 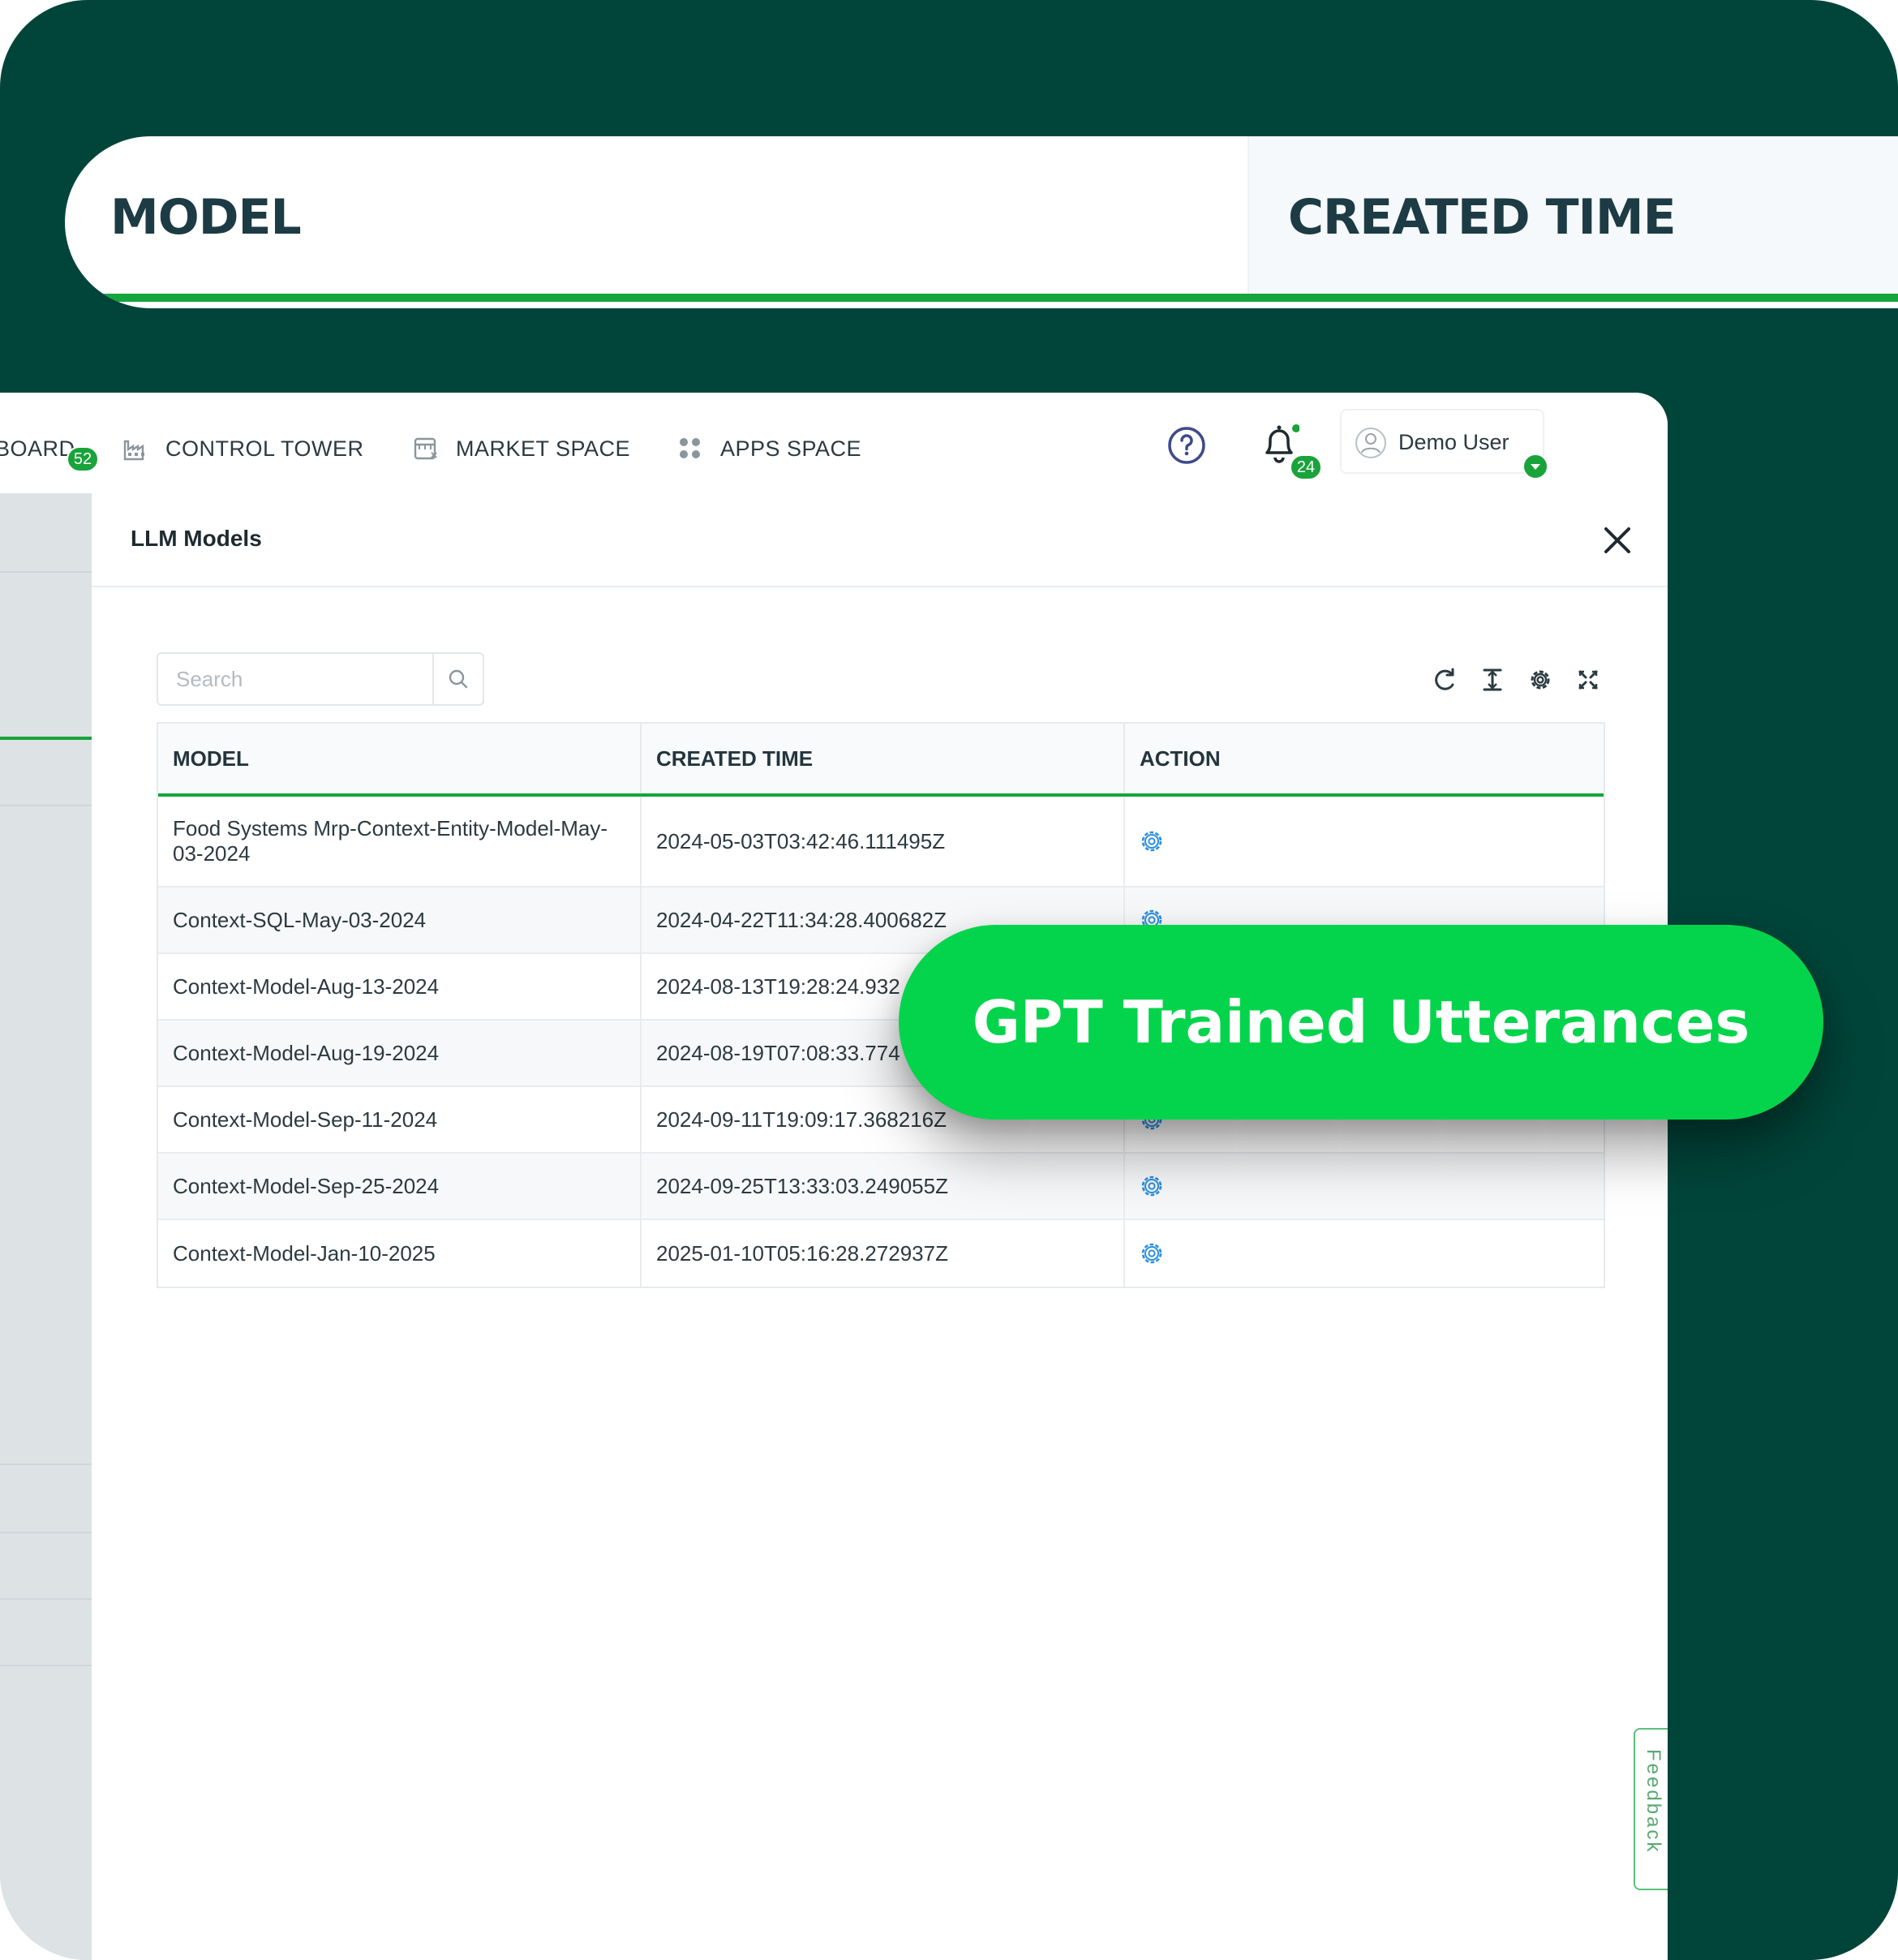 I want to click on cell-model: Context-Model-Aug-19-2024, so click(x=400, y=1053).